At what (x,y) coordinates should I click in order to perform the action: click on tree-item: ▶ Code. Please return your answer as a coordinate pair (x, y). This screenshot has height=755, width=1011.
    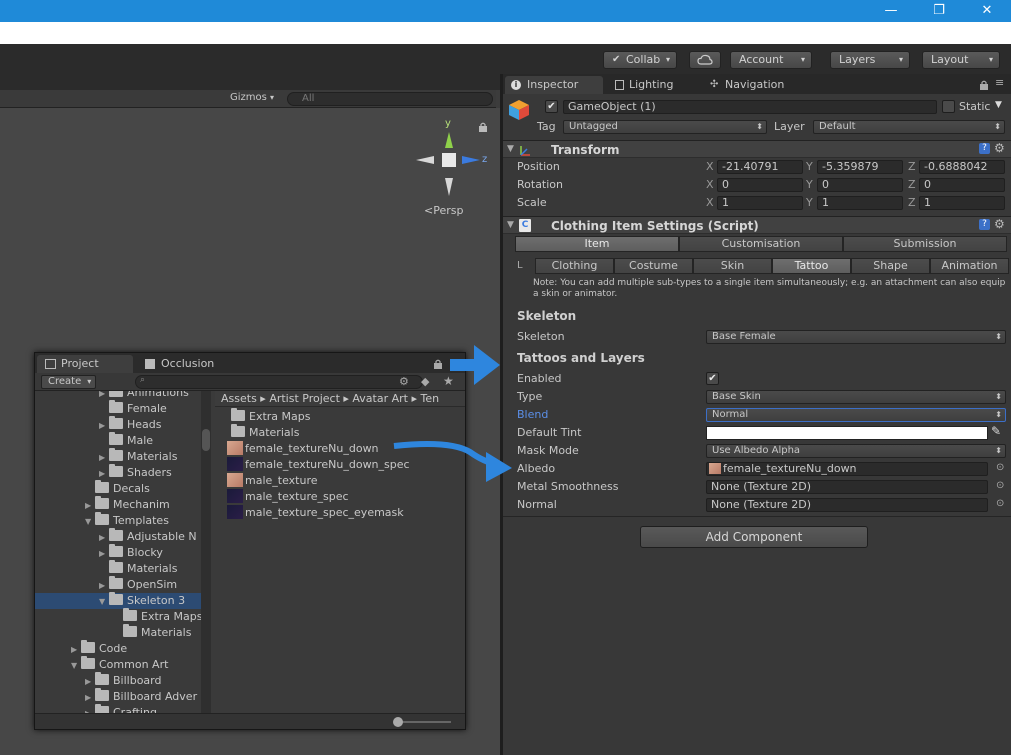
    Looking at the image, I should click on (118, 649).